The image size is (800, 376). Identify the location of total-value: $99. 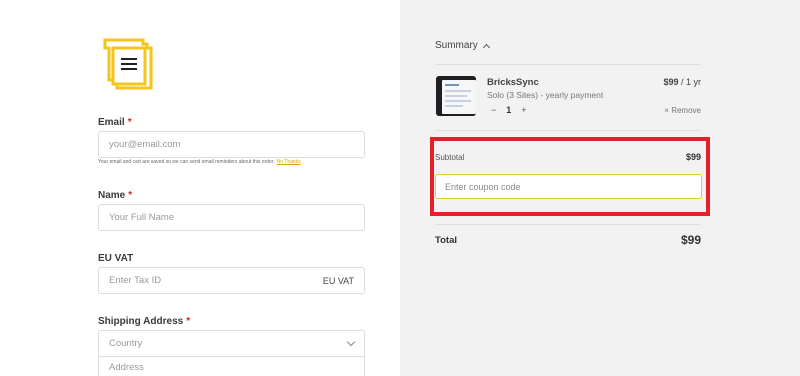
(690, 240).